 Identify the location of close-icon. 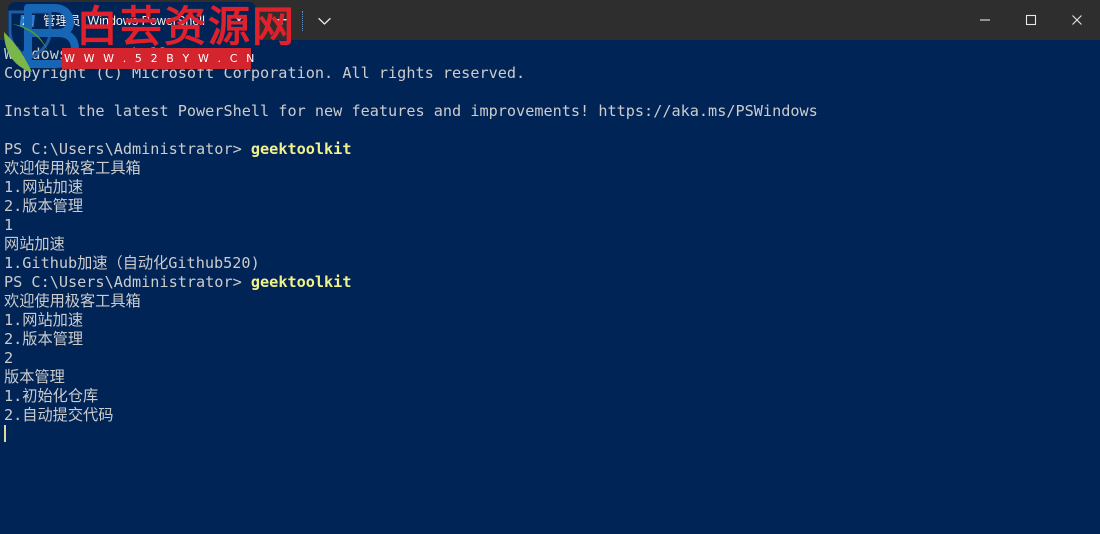
(1077, 20).